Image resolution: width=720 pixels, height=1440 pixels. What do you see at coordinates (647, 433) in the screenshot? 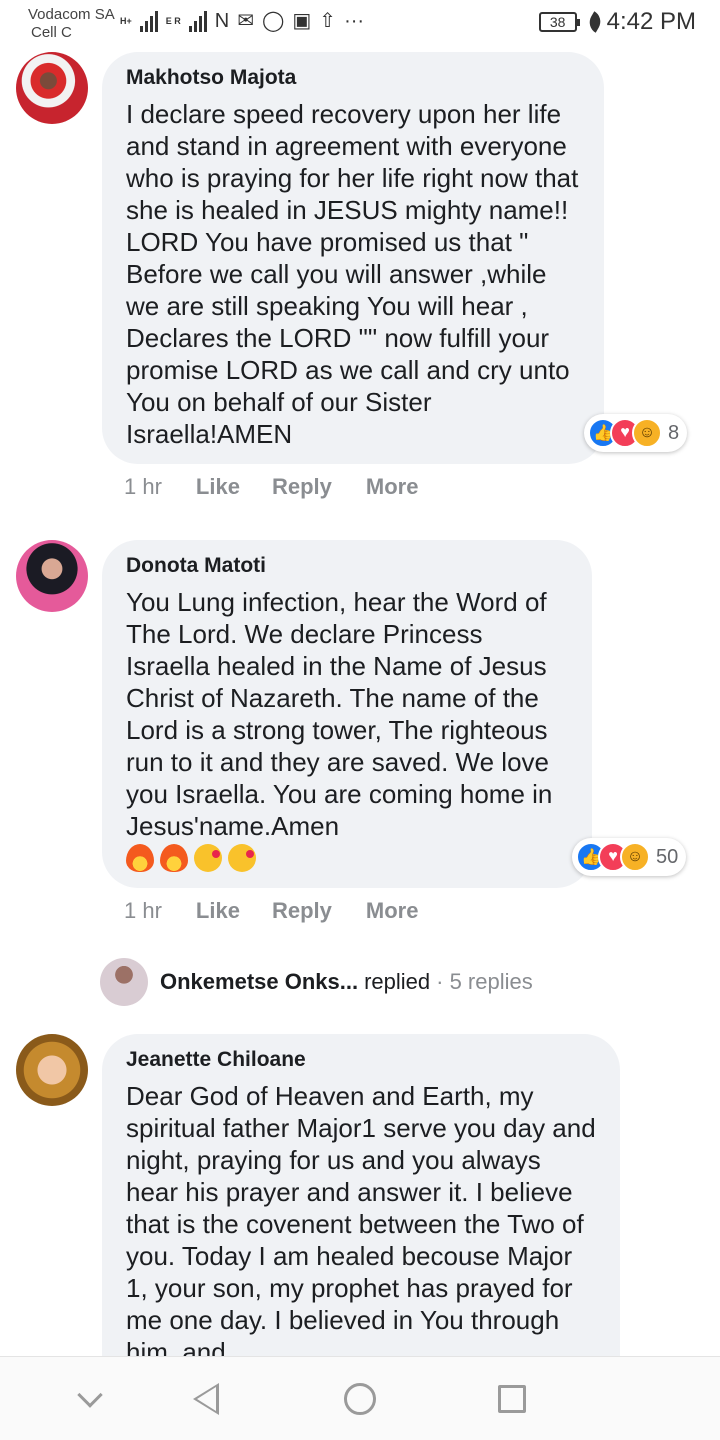
I see `haha-icon: ☺` at bounding box center [647, 433].